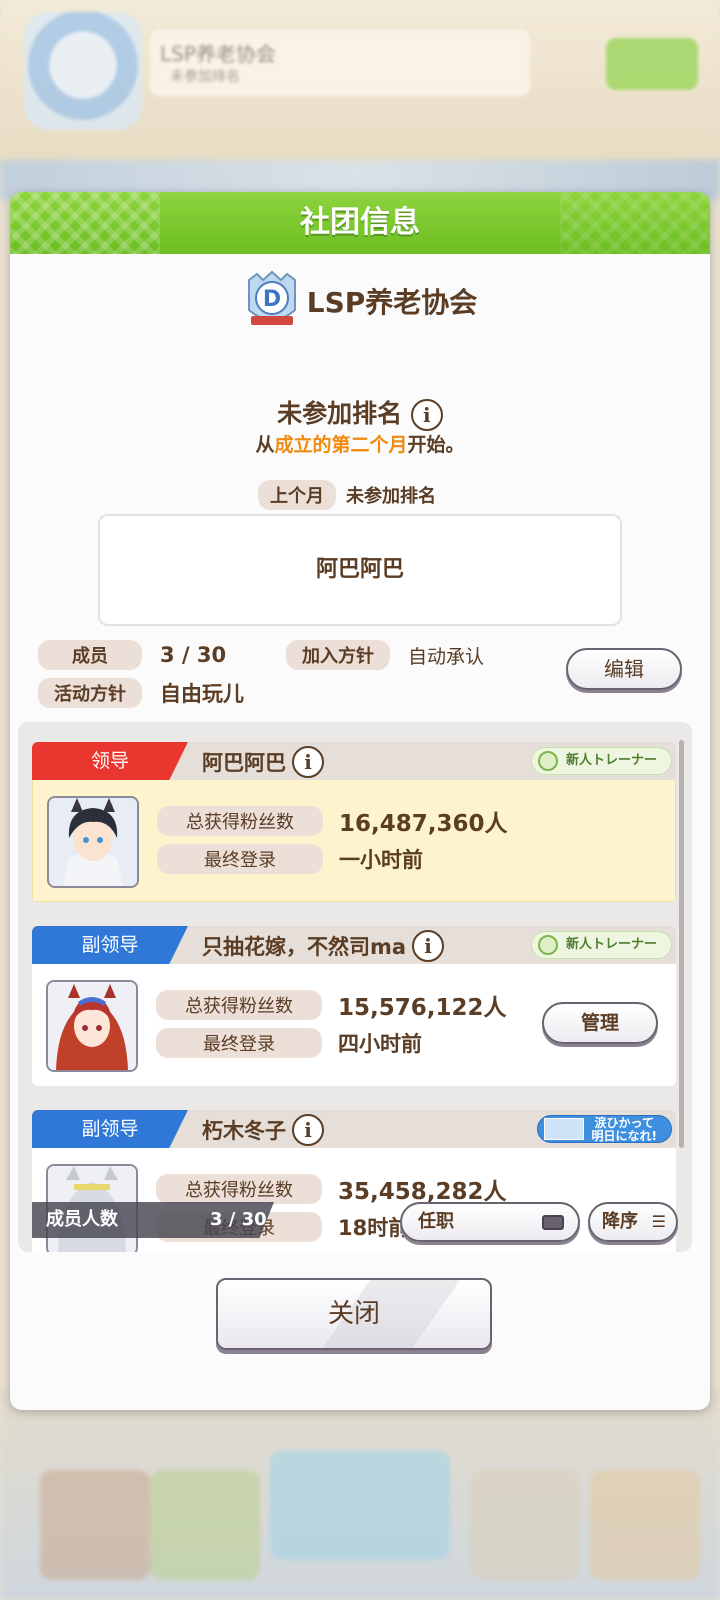 The image size is (720, 1600). What do you see at coordinates (620, 1221) in the screenshot?
I see `sort-order-label: 降序` at bounding box center [620, 1221].